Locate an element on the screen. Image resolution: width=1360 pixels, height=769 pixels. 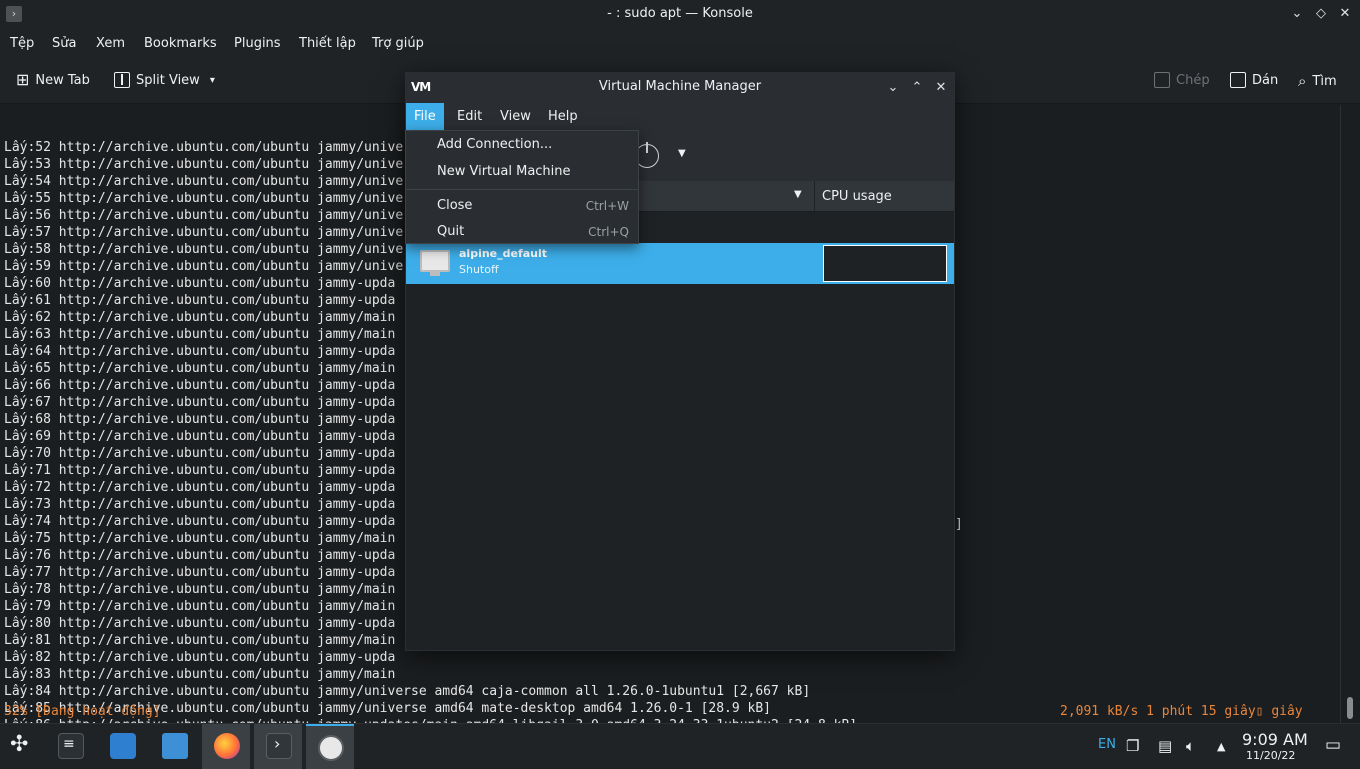
settings-slider-lines: ≡ is located at coordinates (69, 744).